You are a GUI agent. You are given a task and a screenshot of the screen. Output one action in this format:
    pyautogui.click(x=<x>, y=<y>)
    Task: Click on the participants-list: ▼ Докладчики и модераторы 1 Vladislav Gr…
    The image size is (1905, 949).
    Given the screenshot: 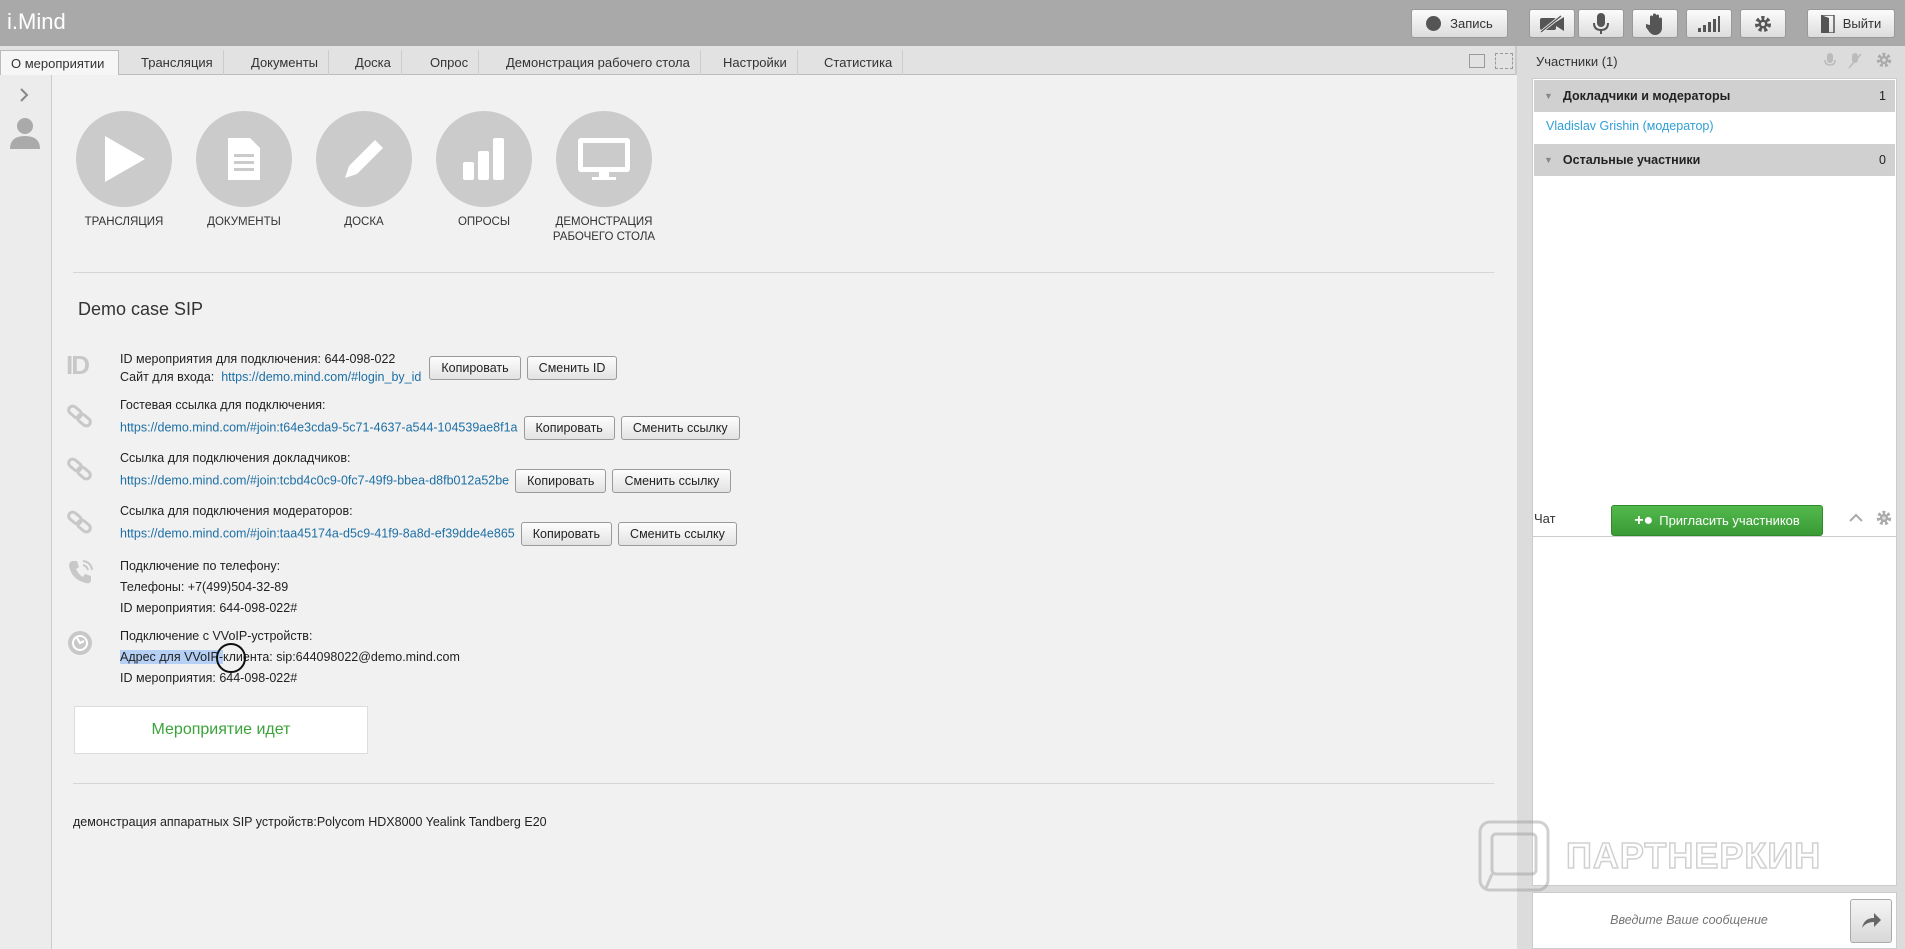 What is the action you would take?
    pyautogui.click(x=1714, y=311)
    